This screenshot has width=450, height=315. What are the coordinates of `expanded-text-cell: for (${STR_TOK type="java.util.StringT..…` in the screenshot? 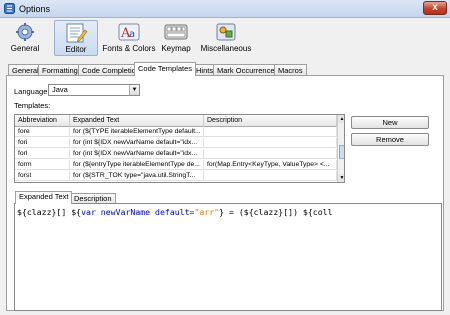 It's located at (137, 176).